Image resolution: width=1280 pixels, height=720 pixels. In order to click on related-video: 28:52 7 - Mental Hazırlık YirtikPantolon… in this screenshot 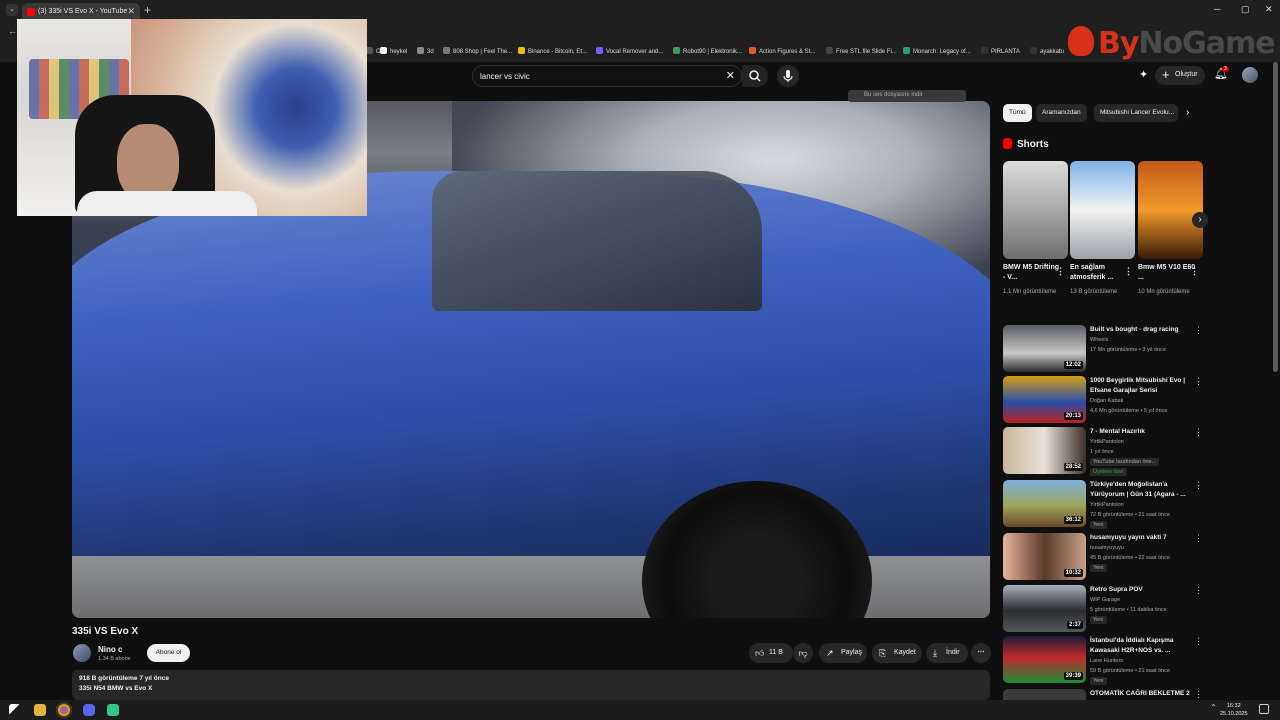, I will do `click(1103, 451)`.